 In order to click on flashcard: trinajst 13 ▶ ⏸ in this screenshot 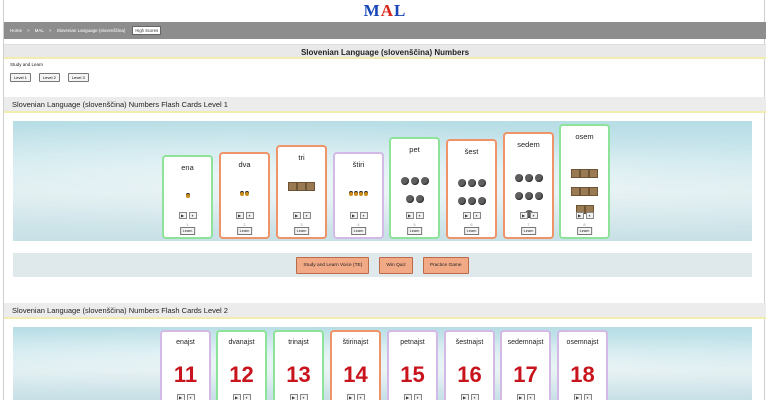, I will do `click(298, 365)`.